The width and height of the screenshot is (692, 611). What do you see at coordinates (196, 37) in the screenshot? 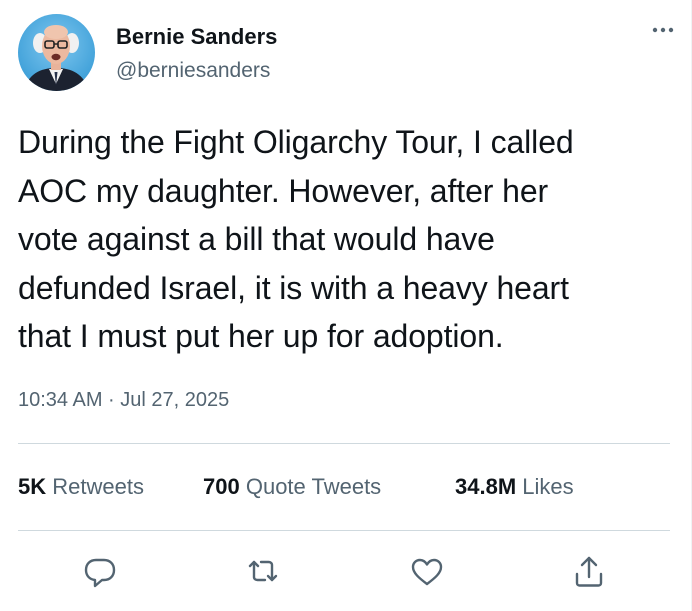
I see `author-display-name: Bernie Sanders` at bounding box center [196, 37].